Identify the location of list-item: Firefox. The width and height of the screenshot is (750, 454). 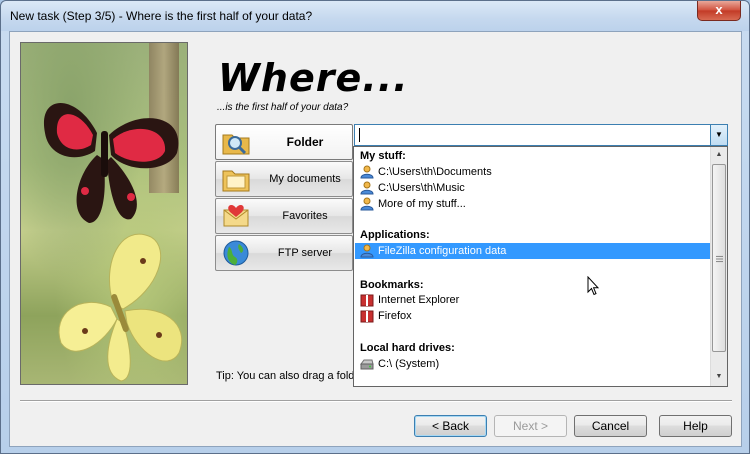
(533, 316).